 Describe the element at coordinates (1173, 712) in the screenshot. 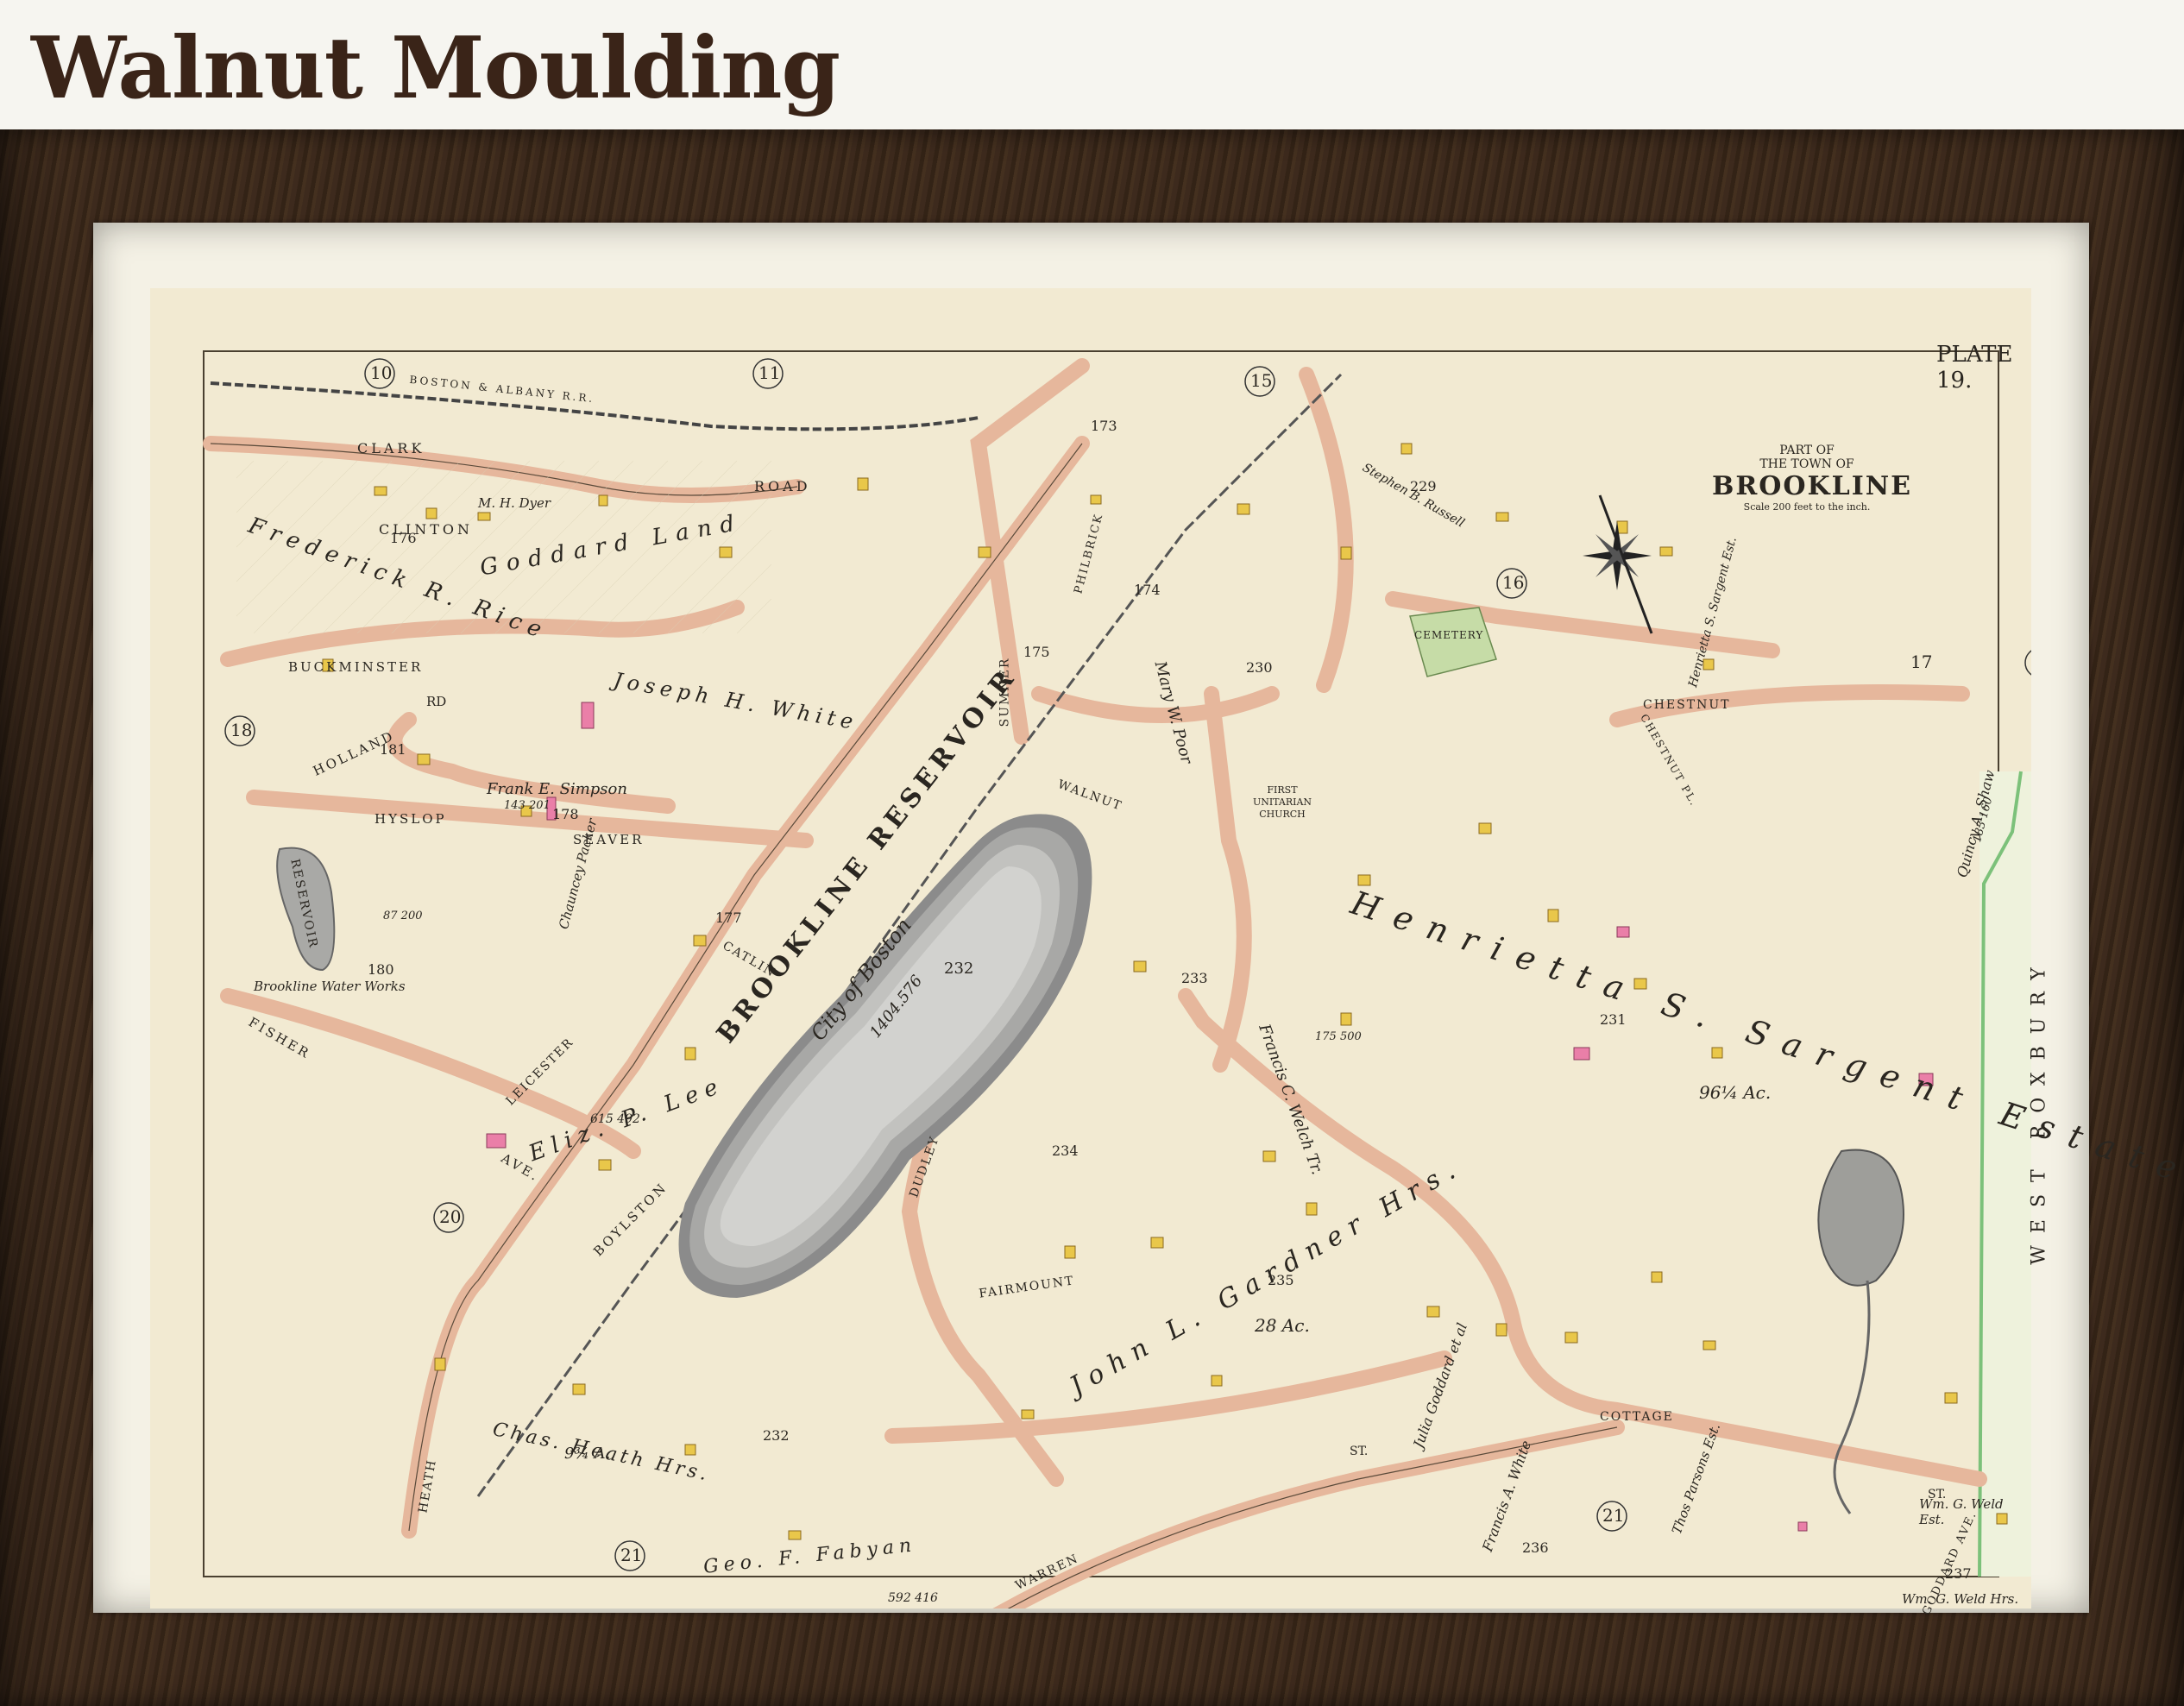

I see `estate-poor: Mary W. Poor` at that location.